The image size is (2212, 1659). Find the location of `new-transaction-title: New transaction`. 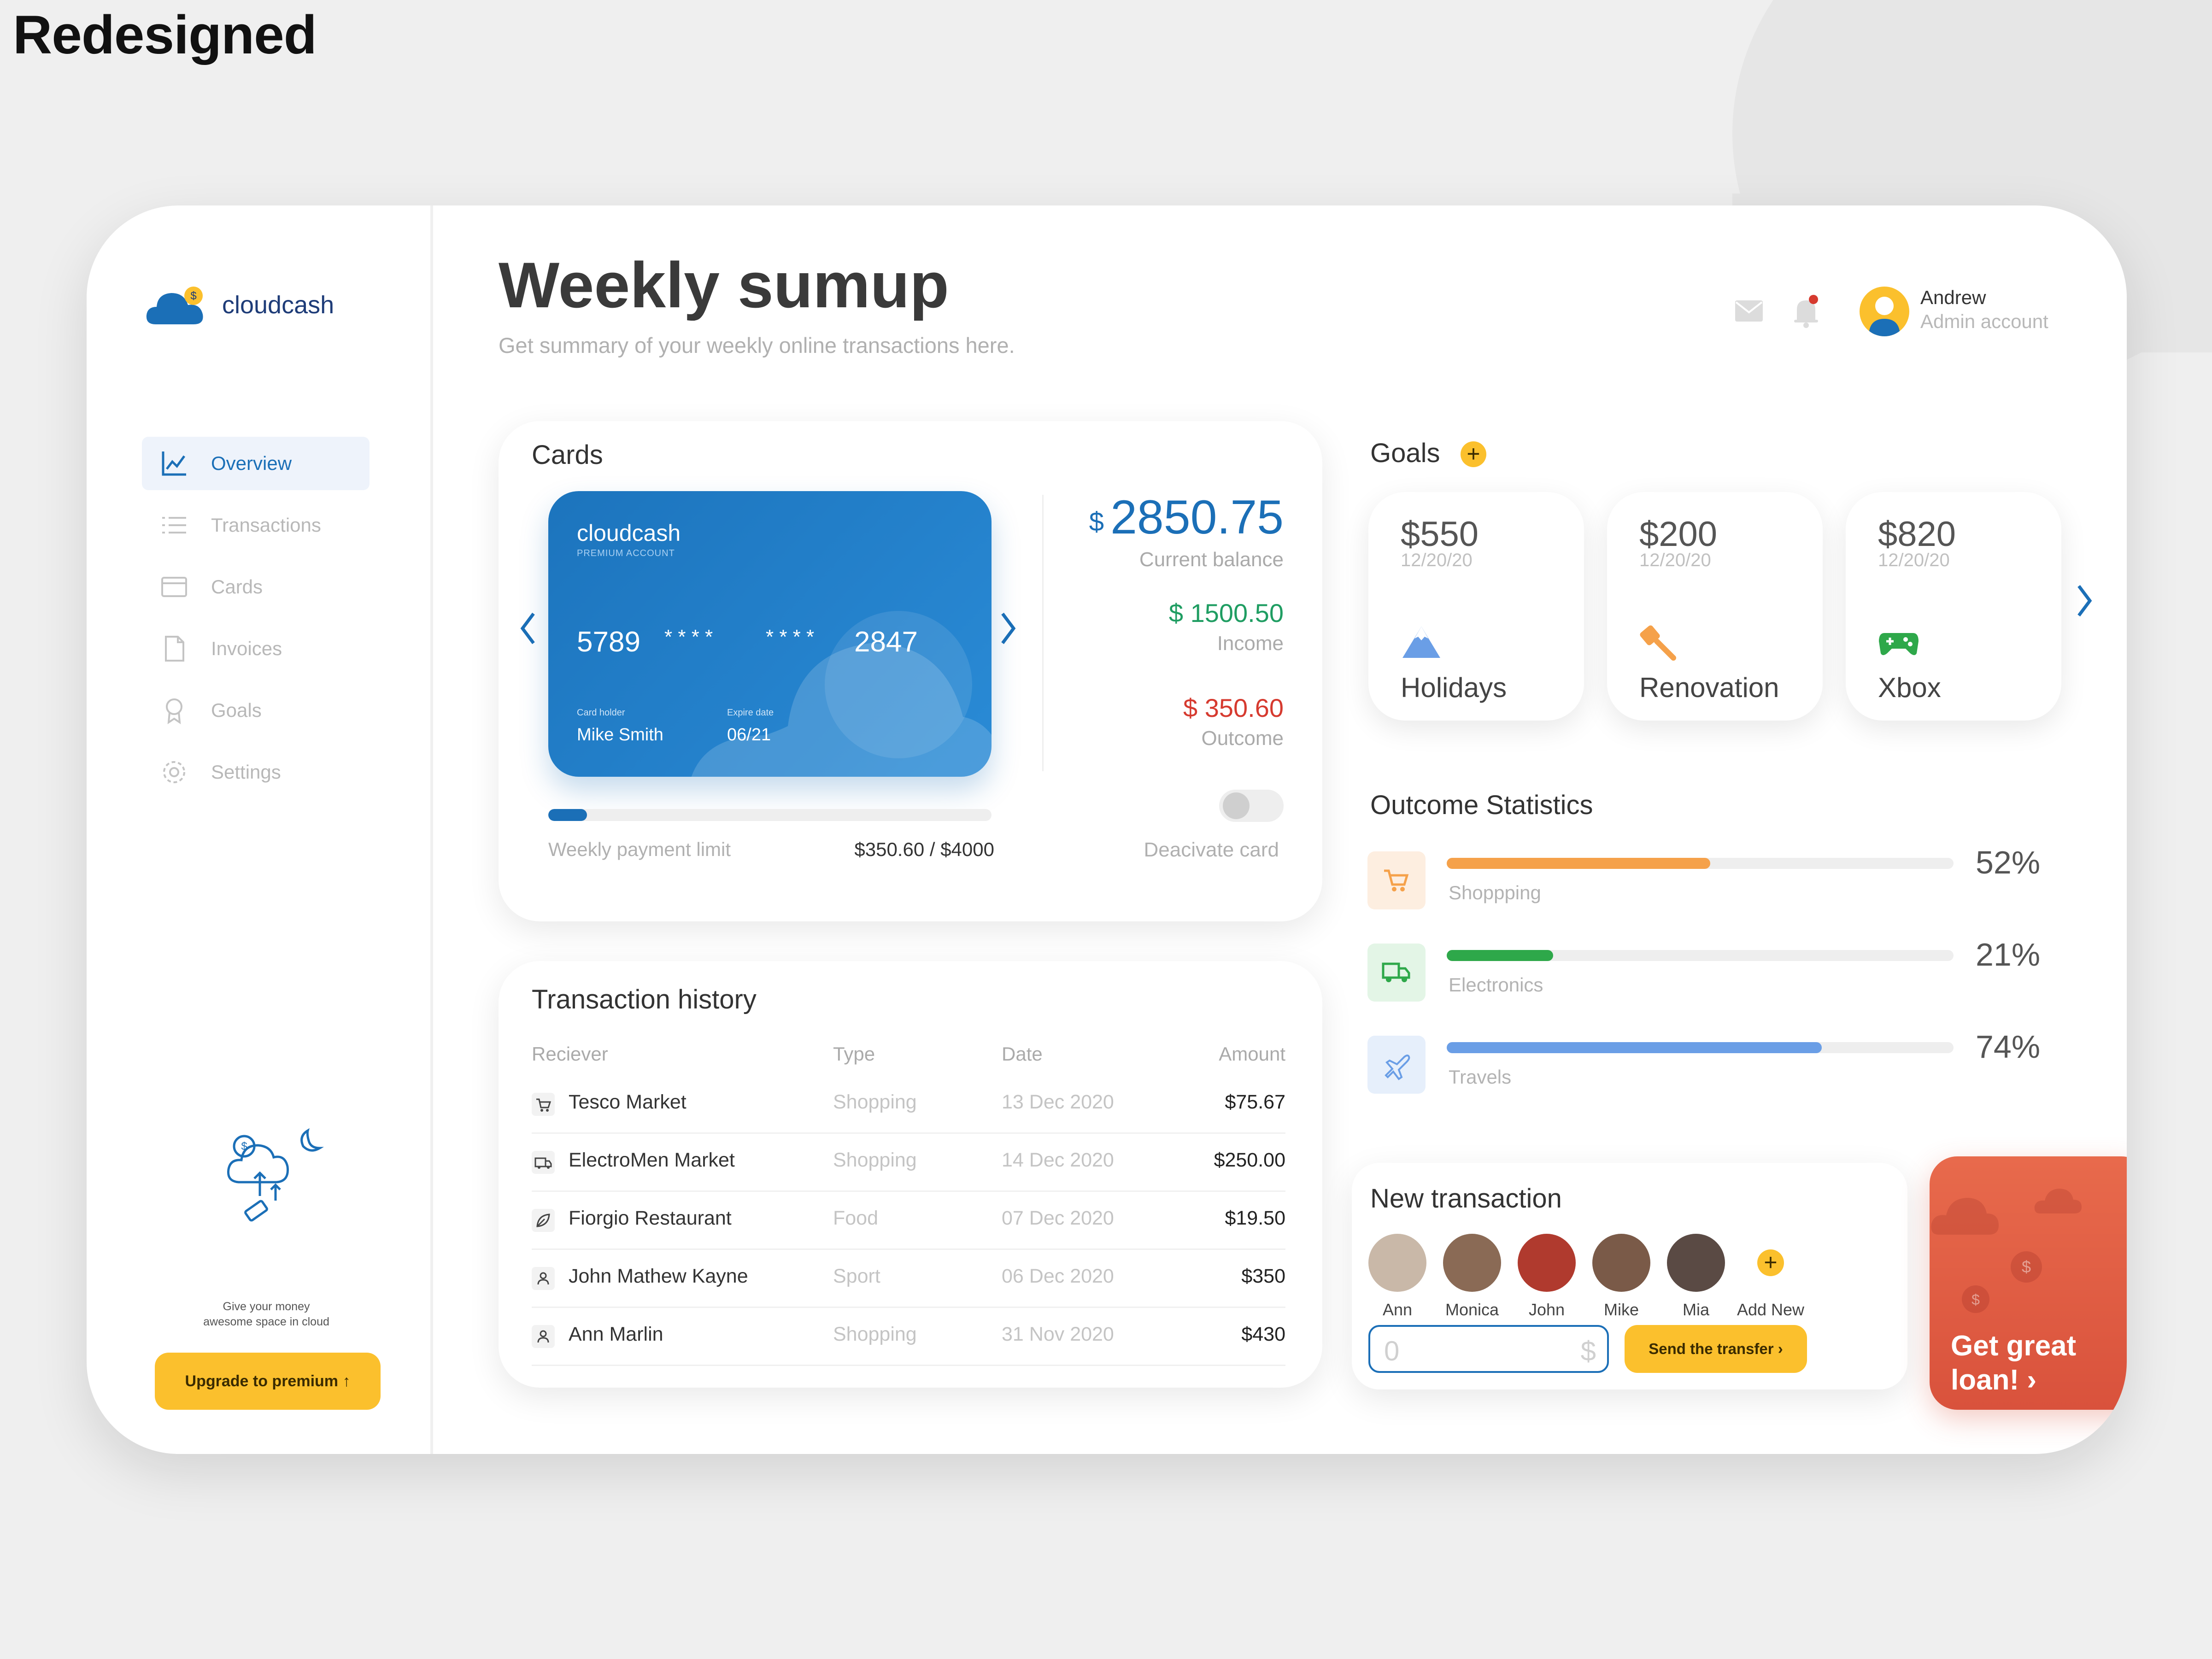

new-transaction-title: New transaction is located at coordinates (1466, 1198).